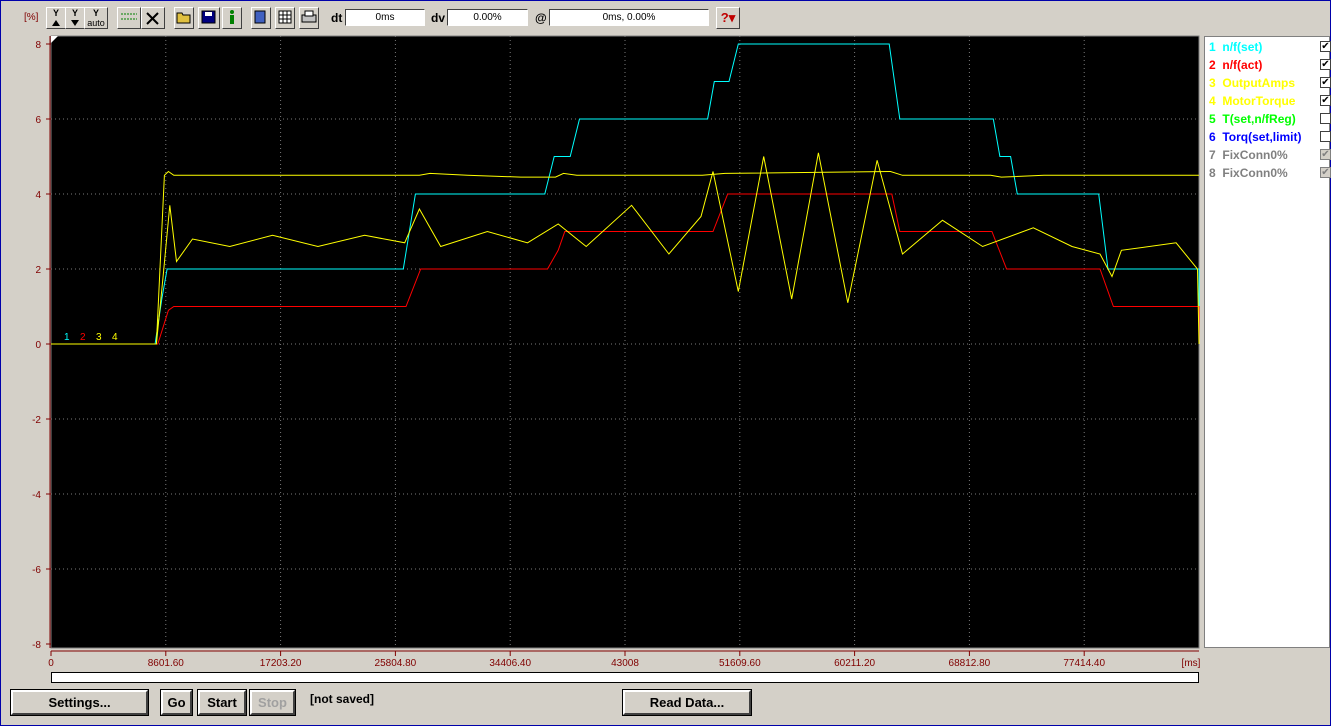  I want to click on dv-field: 0.00%, so click(487, 17).